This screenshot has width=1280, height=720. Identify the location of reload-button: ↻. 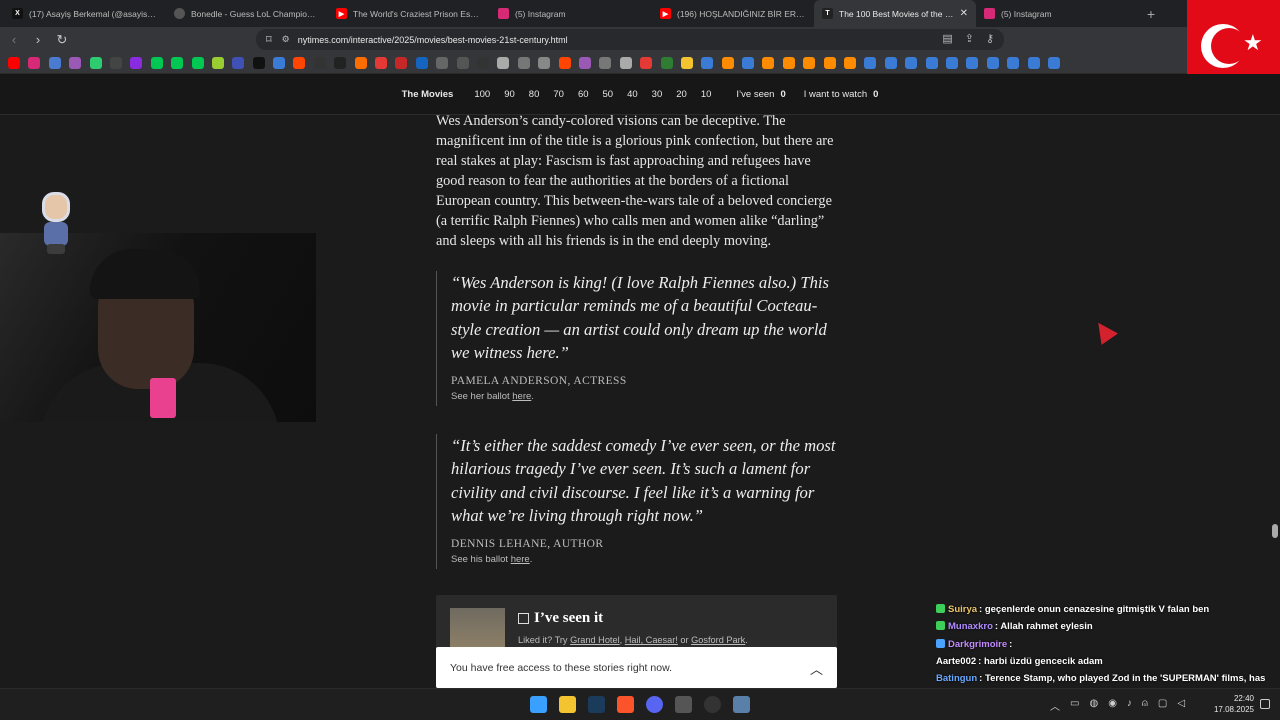
(62, 40).